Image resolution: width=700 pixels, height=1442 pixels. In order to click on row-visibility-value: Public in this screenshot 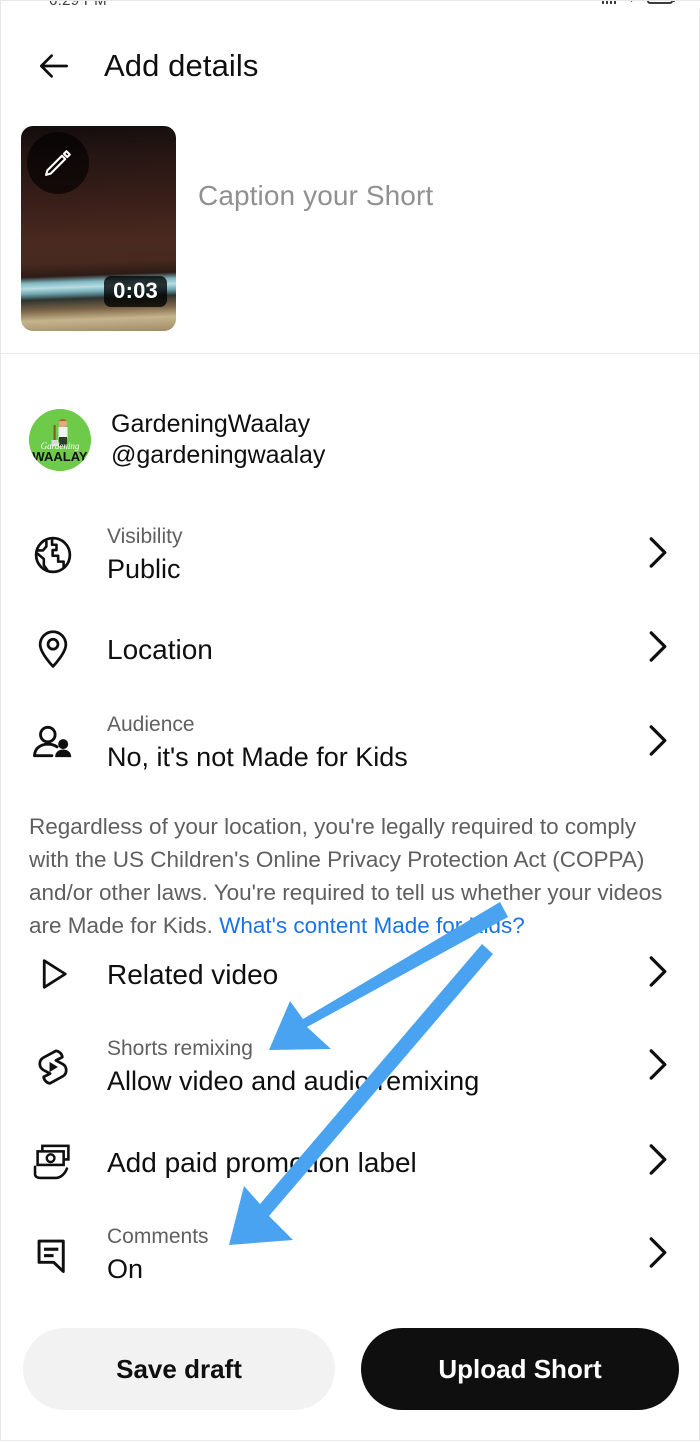, I will do `click(144, 569)`.